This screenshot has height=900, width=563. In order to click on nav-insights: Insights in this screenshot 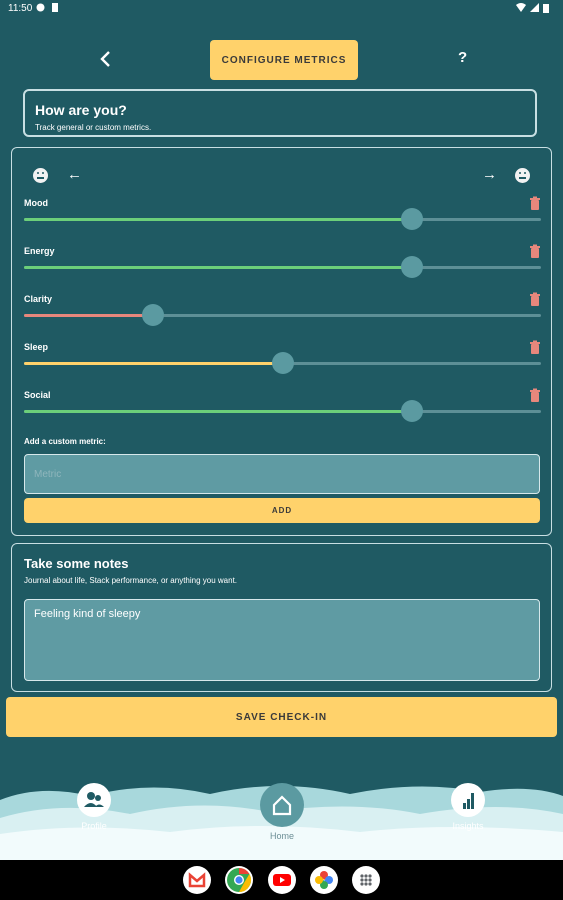, I will do `click(468, 807)`.